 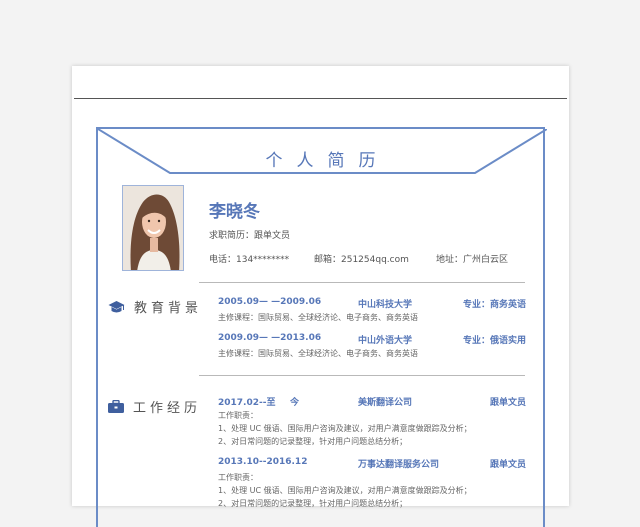 What do you see at coordinates (270, 338) in the screenshot?
I see `education-period: 2009.09— —2013.06` at bounding box center [270, 338].